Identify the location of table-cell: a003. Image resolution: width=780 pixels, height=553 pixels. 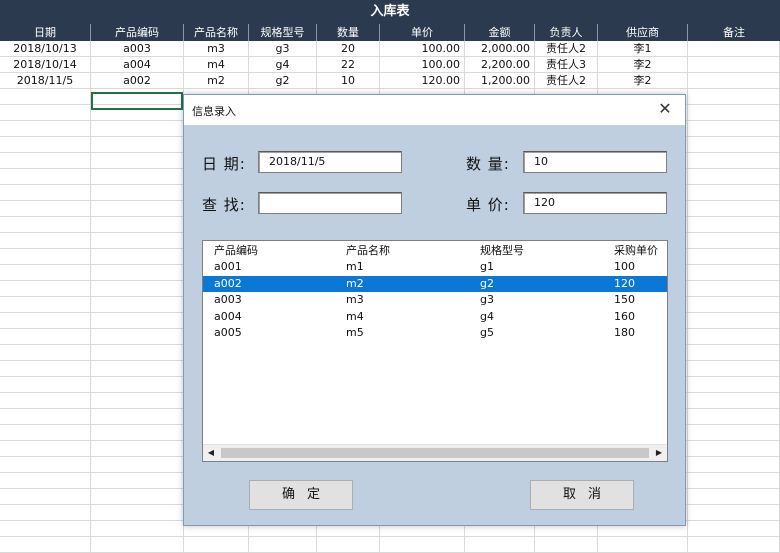
(137, 49).